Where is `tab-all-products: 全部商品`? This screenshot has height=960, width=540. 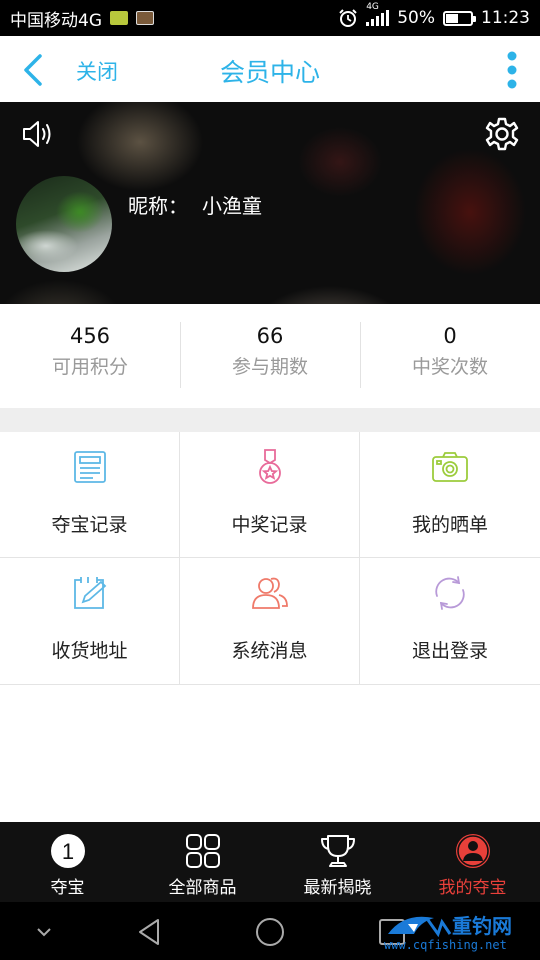 tab-all-products: 全部商品 is located at coordinates (202, 862).